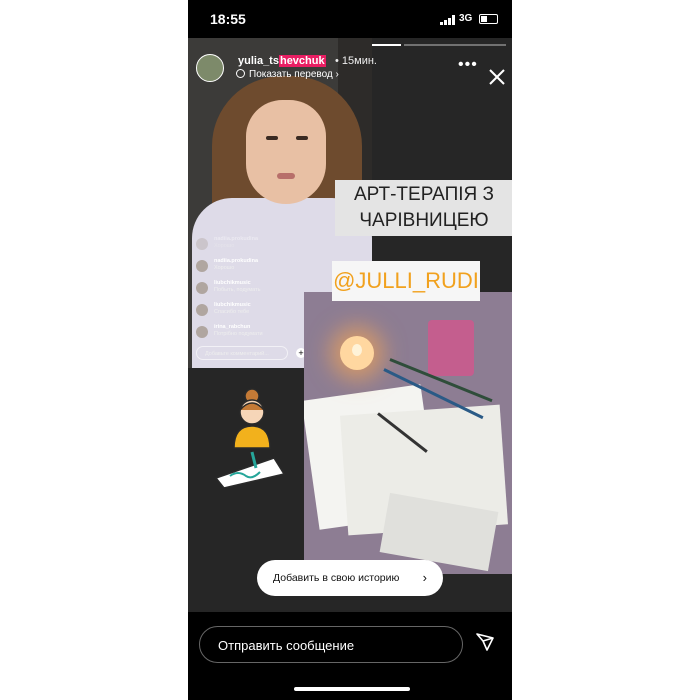 This screenshot has height=700, width=700. Describe the element at coordinates (331, 644) in the screenshot. I see `send-message-input: Отправить сообщение` at that location.